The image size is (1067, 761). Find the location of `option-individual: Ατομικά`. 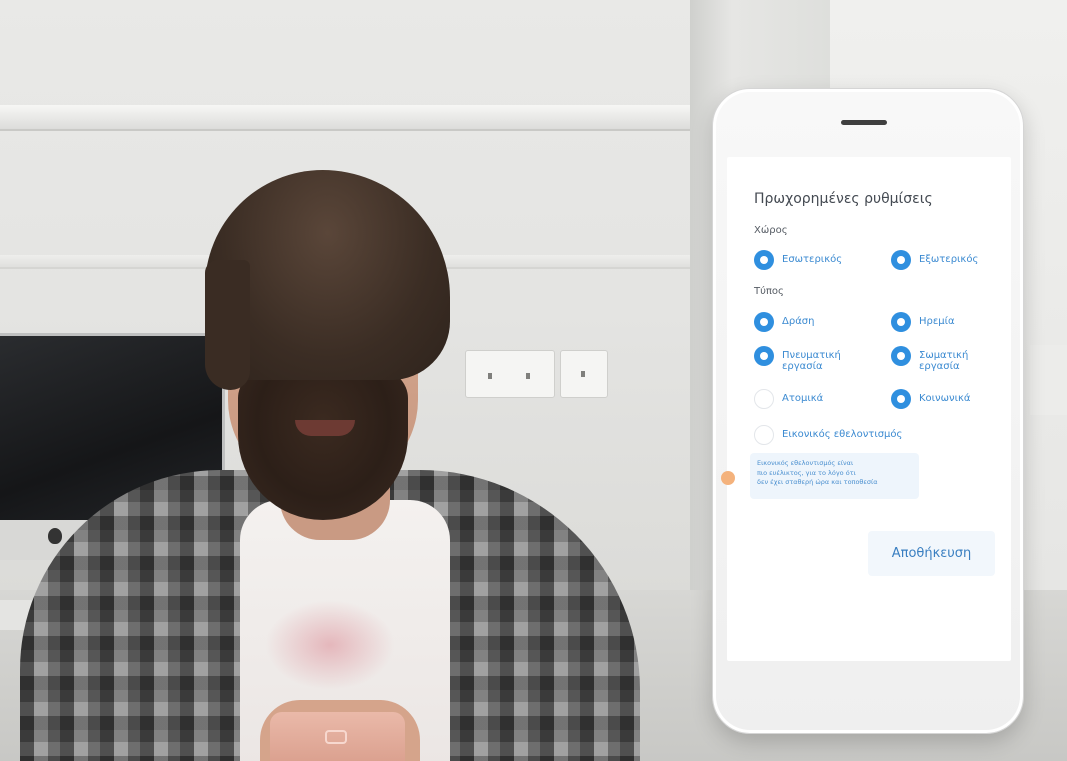

option-individual: Ατομικά is located at coordinates (789, 399).